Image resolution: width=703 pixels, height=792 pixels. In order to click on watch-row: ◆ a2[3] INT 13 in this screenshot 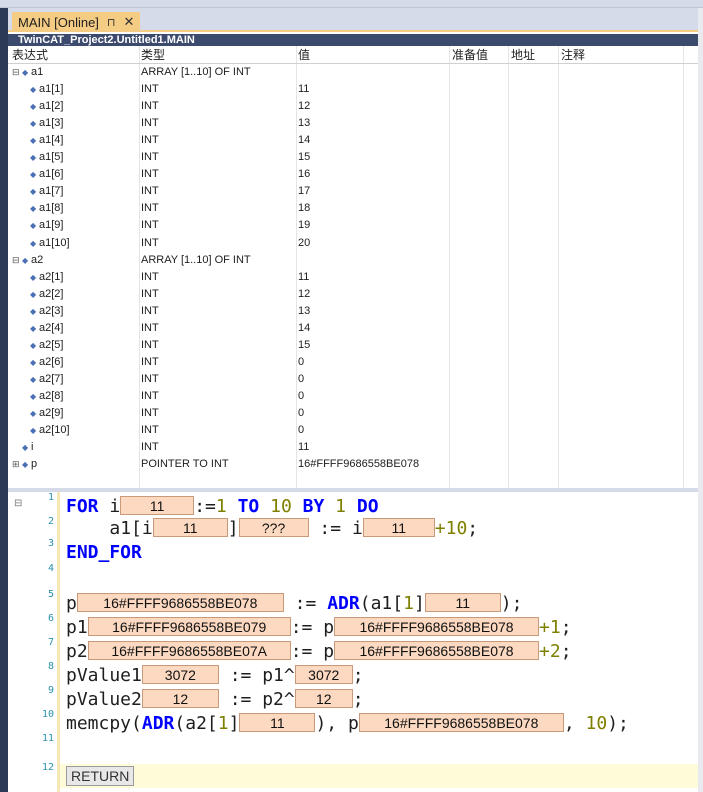, I will do `click(353, 311)`.